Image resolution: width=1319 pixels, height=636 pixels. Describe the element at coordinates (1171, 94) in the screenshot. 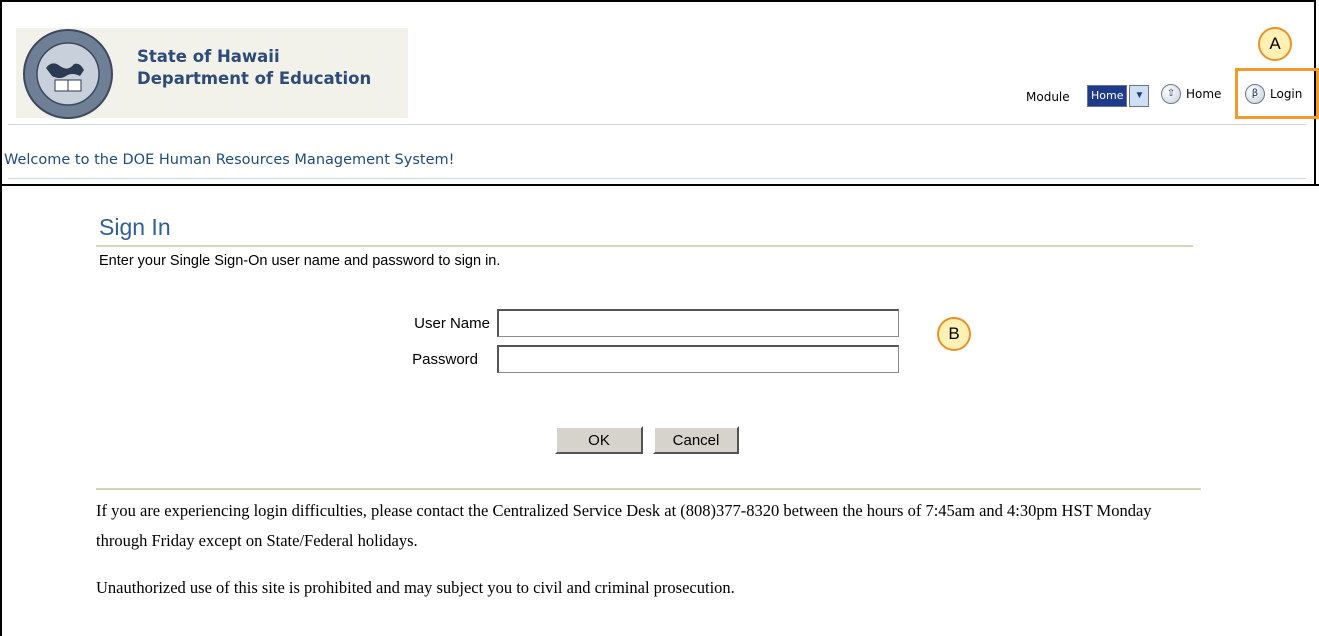

I see `home-icon: ⇧` at that location.